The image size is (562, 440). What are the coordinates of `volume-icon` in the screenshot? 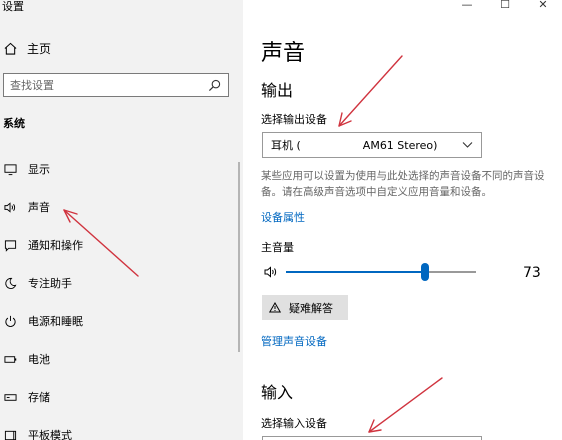 It's located at (272, 272).